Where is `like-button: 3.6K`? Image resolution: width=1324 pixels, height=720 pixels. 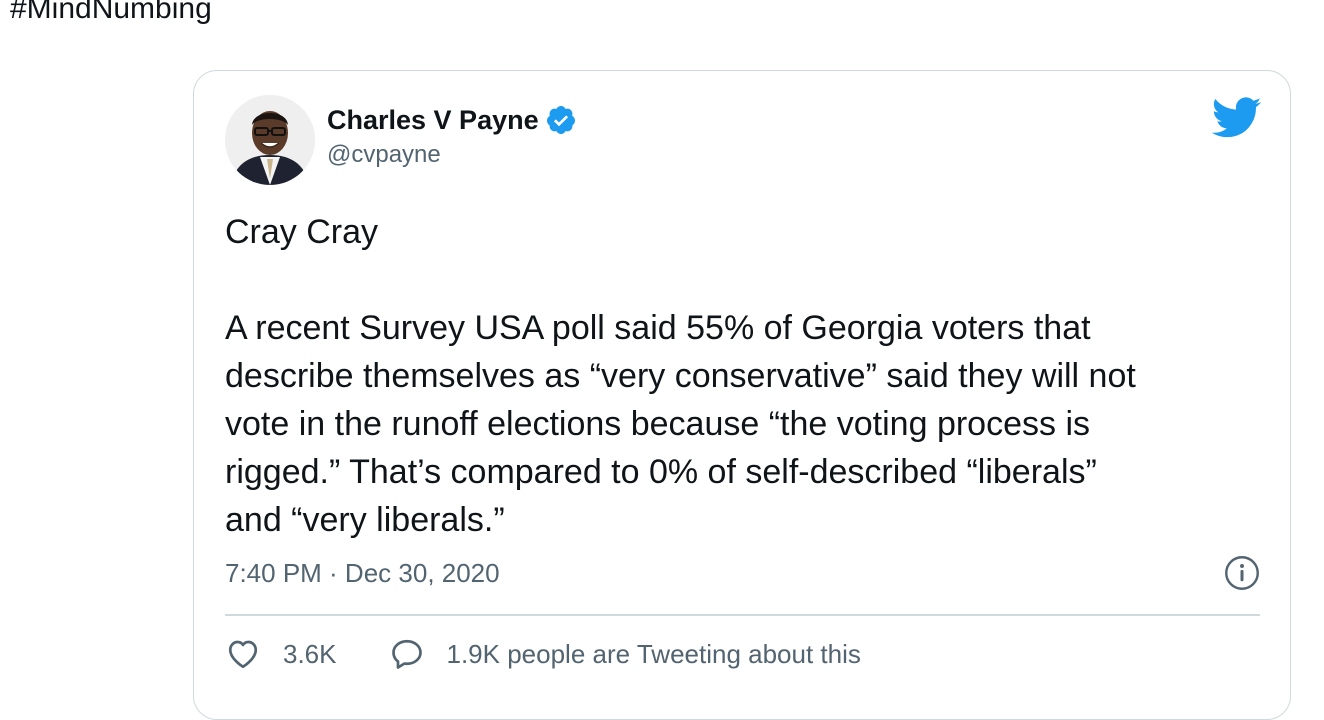
like-button: 3.6K is located at coordinates (281, 654).